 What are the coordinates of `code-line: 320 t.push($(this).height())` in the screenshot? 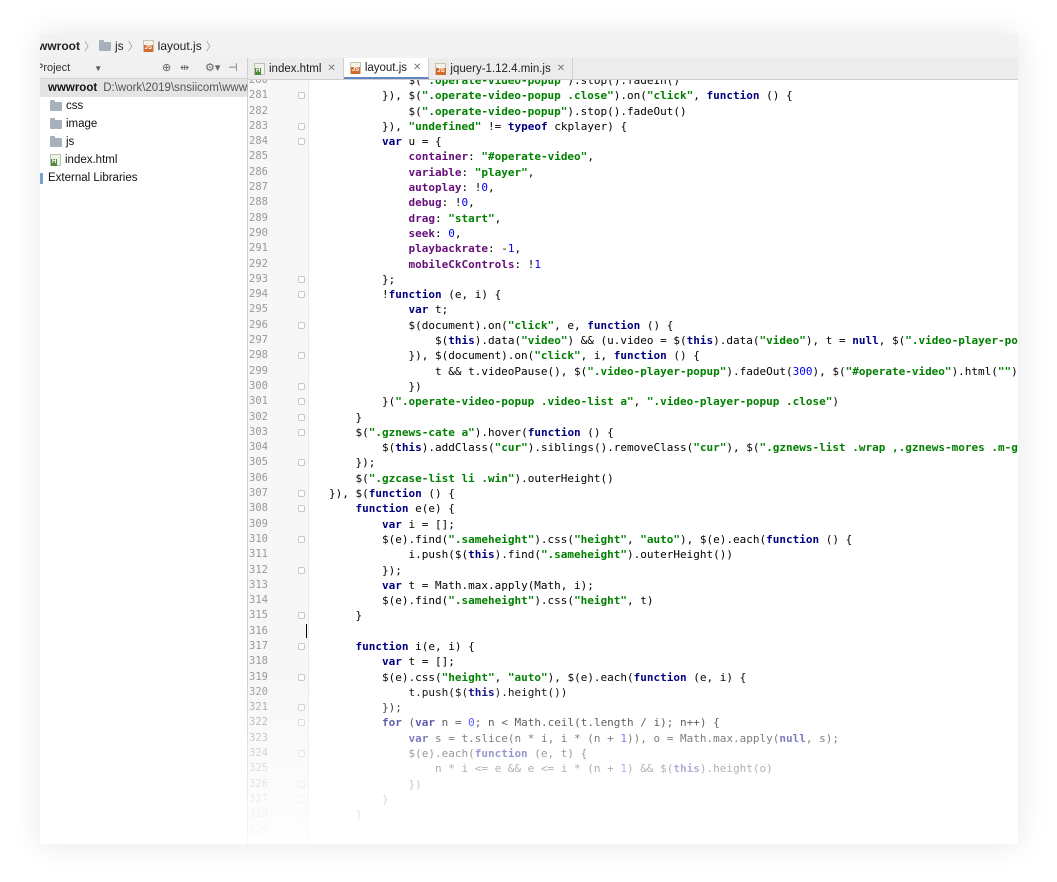 It's located at (633, 692).